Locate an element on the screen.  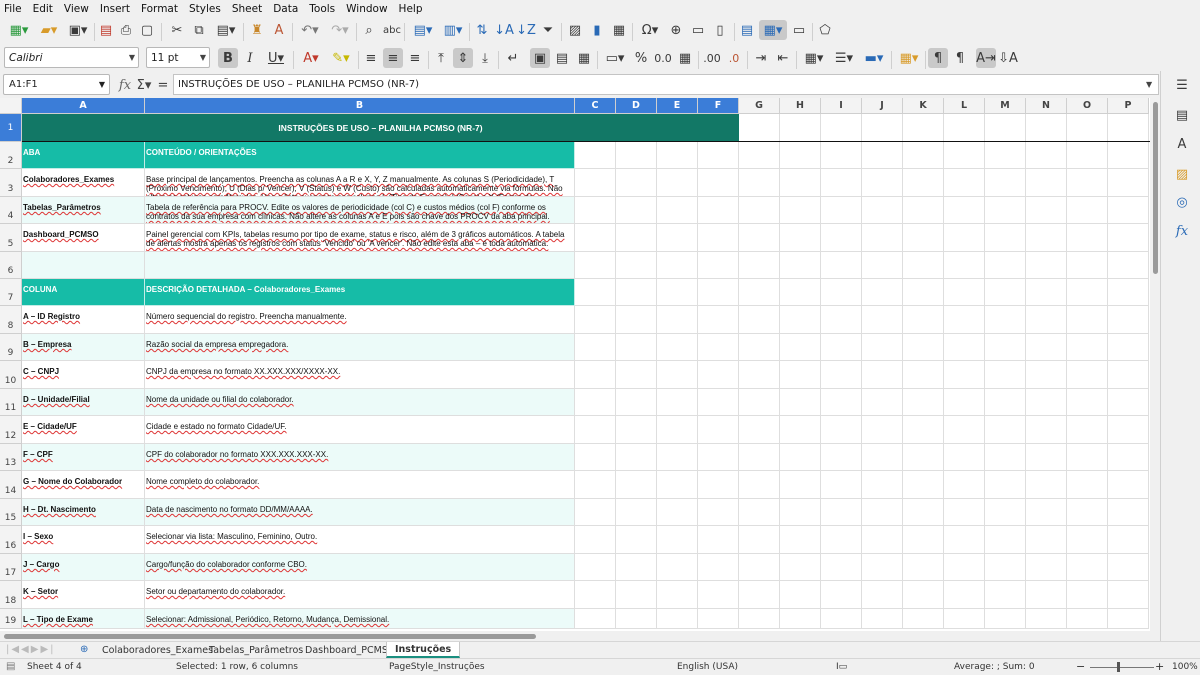
column-name-cell: D – Unidade/Filial is located at coordinates (83, 402).